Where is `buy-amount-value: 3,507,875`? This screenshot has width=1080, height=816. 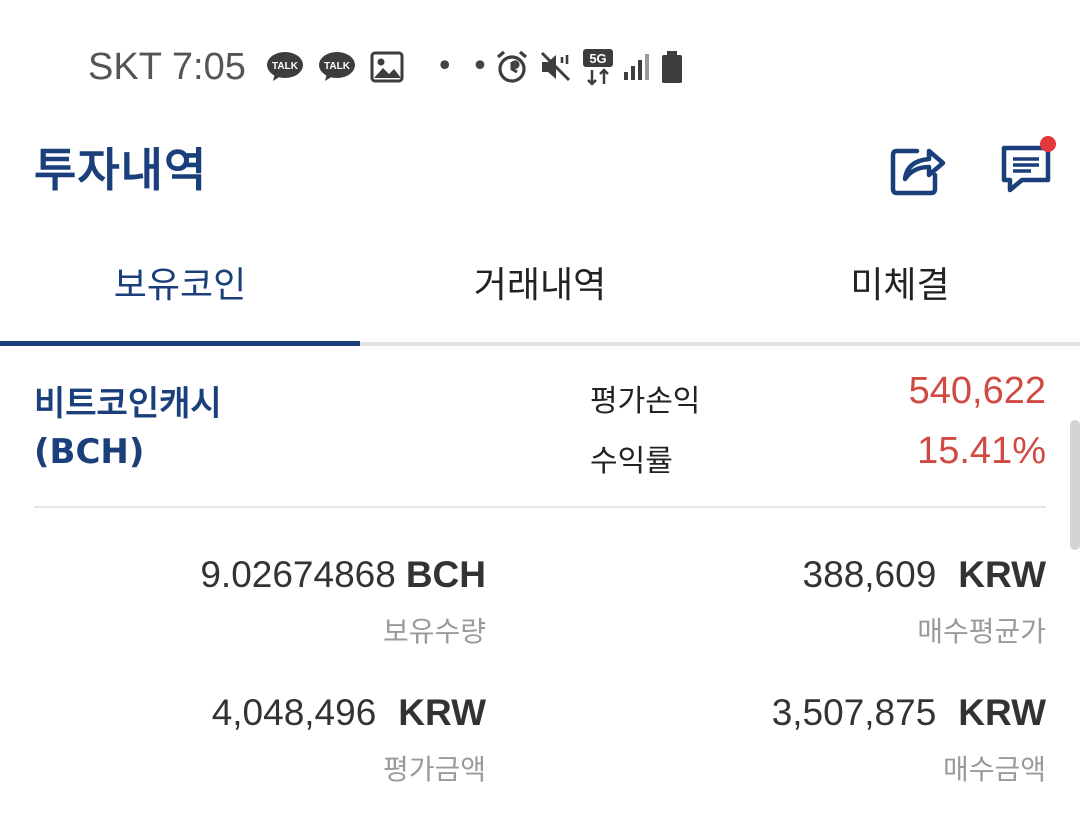
buy-amount-value: 3,507,875 is located at coordinates (854, 712).